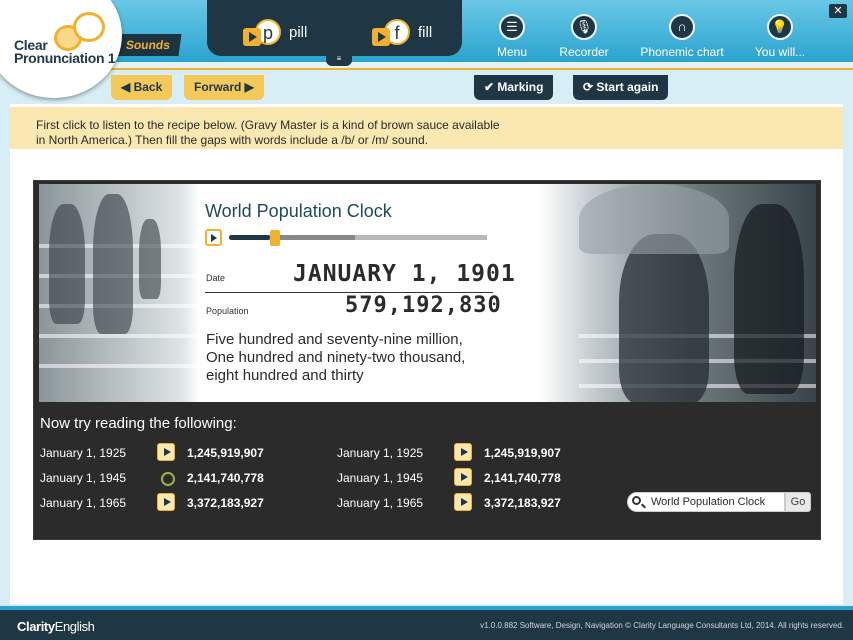 This screenshot has height=640, width=853. Describe the element at coordinates (36, 626) in the screenshot. I see `brand-bold: Clarity` at that location.